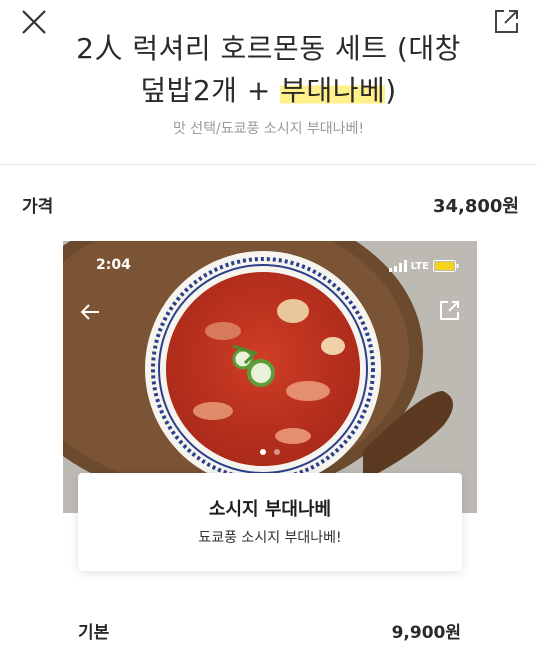 The image size is (537, 659). Describe the element at coordinates (113, 265) in the screenshot. I see `status-time: 2:04` at that location.